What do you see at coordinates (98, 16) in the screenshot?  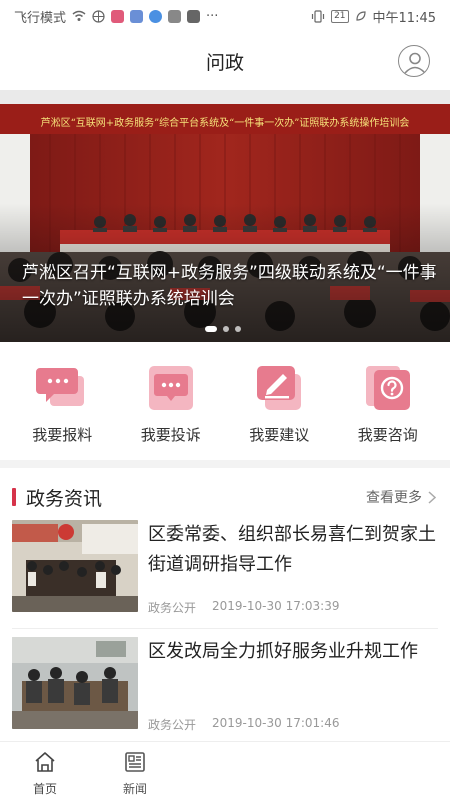 I see `globe-icon` at bounding box center [98, 16].